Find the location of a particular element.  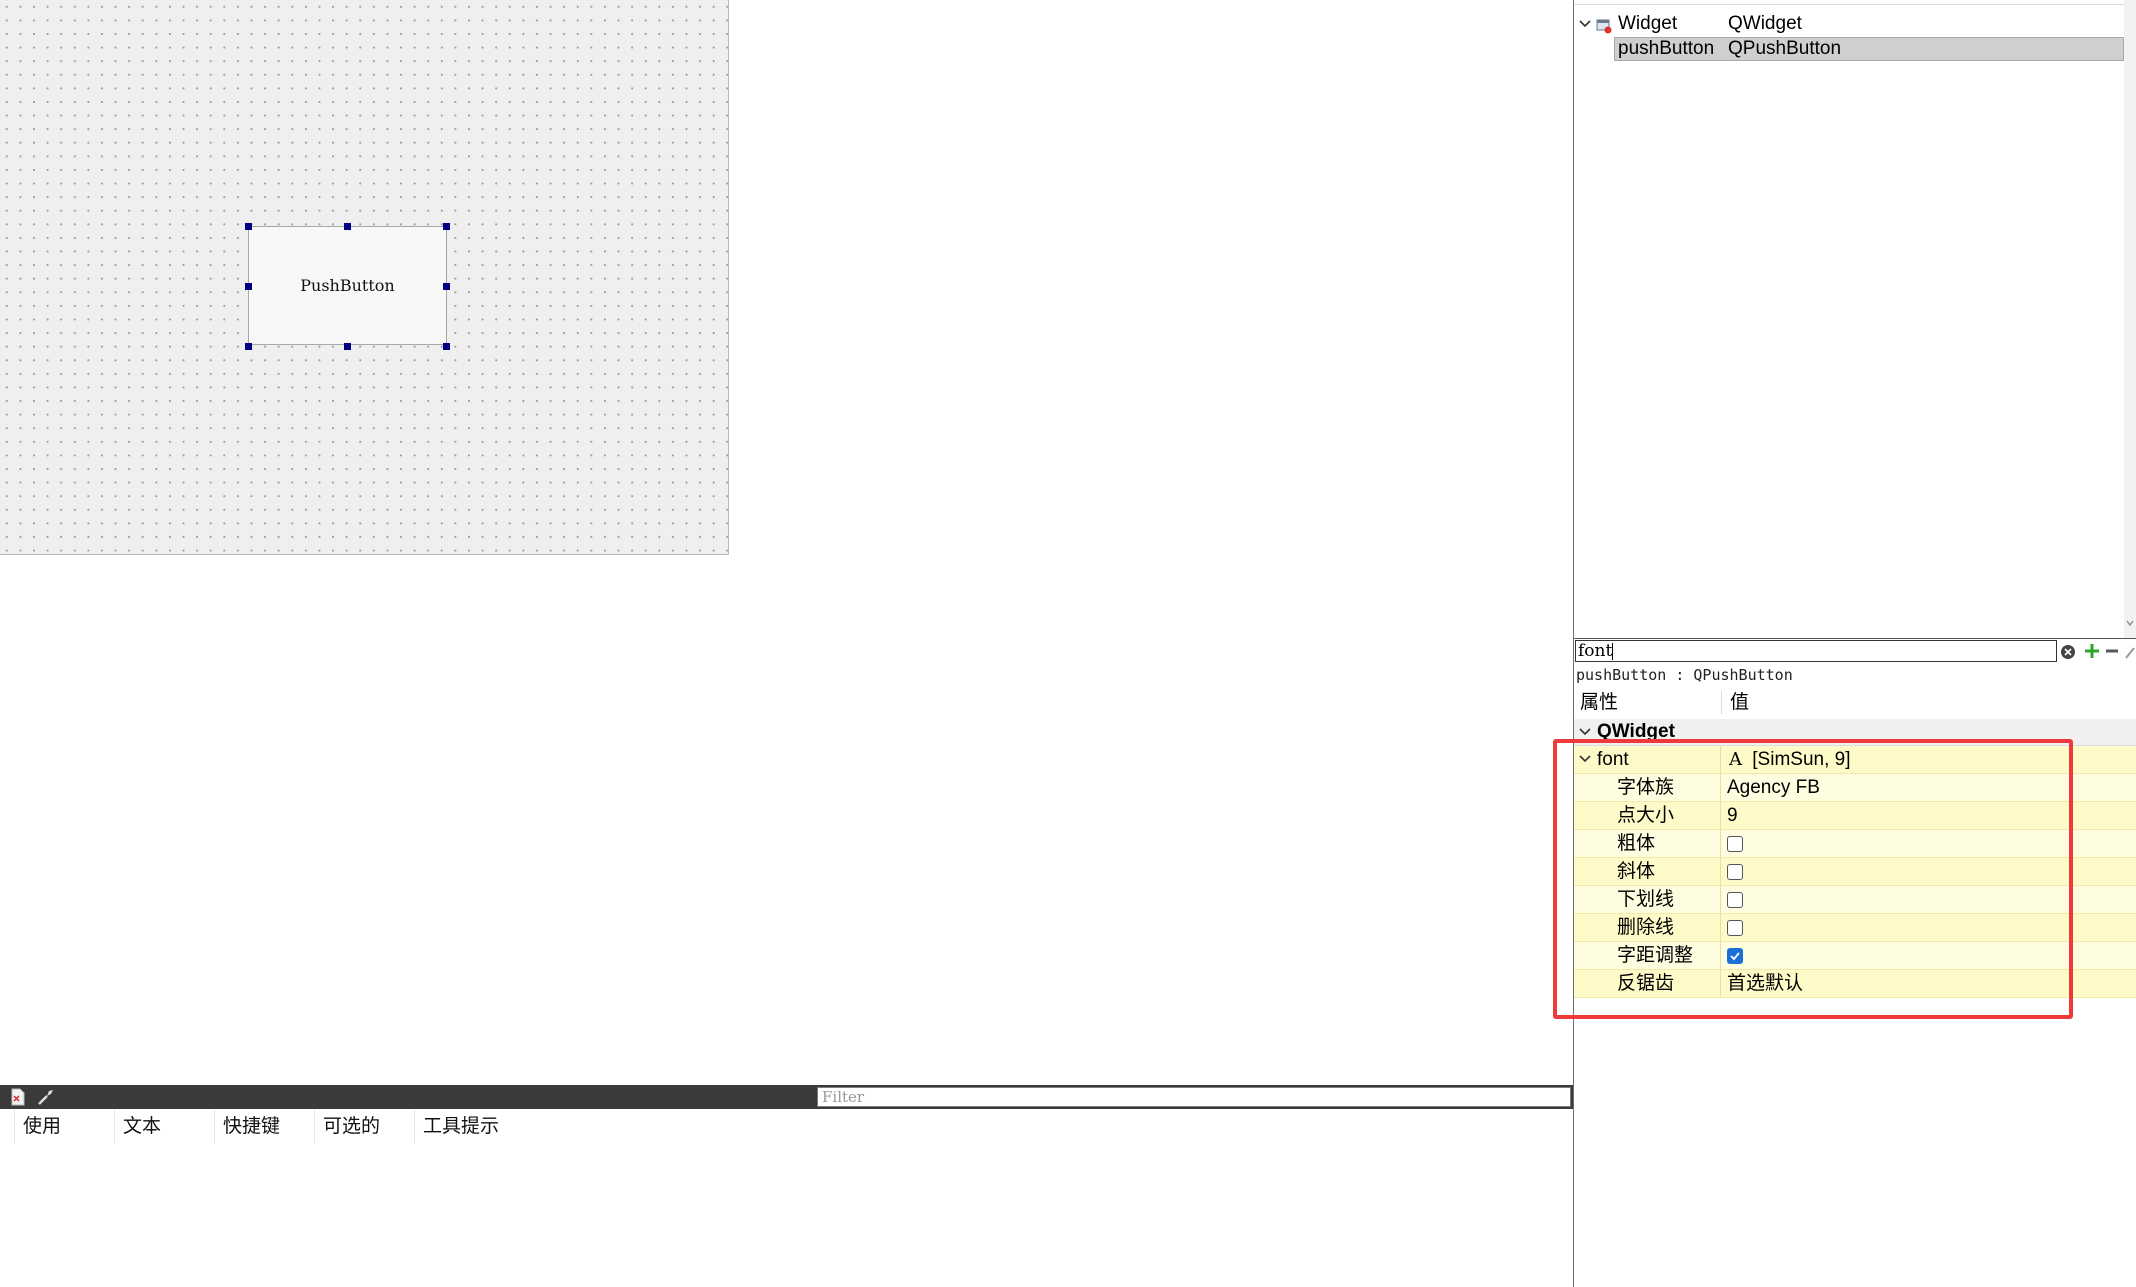

property-filter-input: font is located at coordinates (1816, 651).